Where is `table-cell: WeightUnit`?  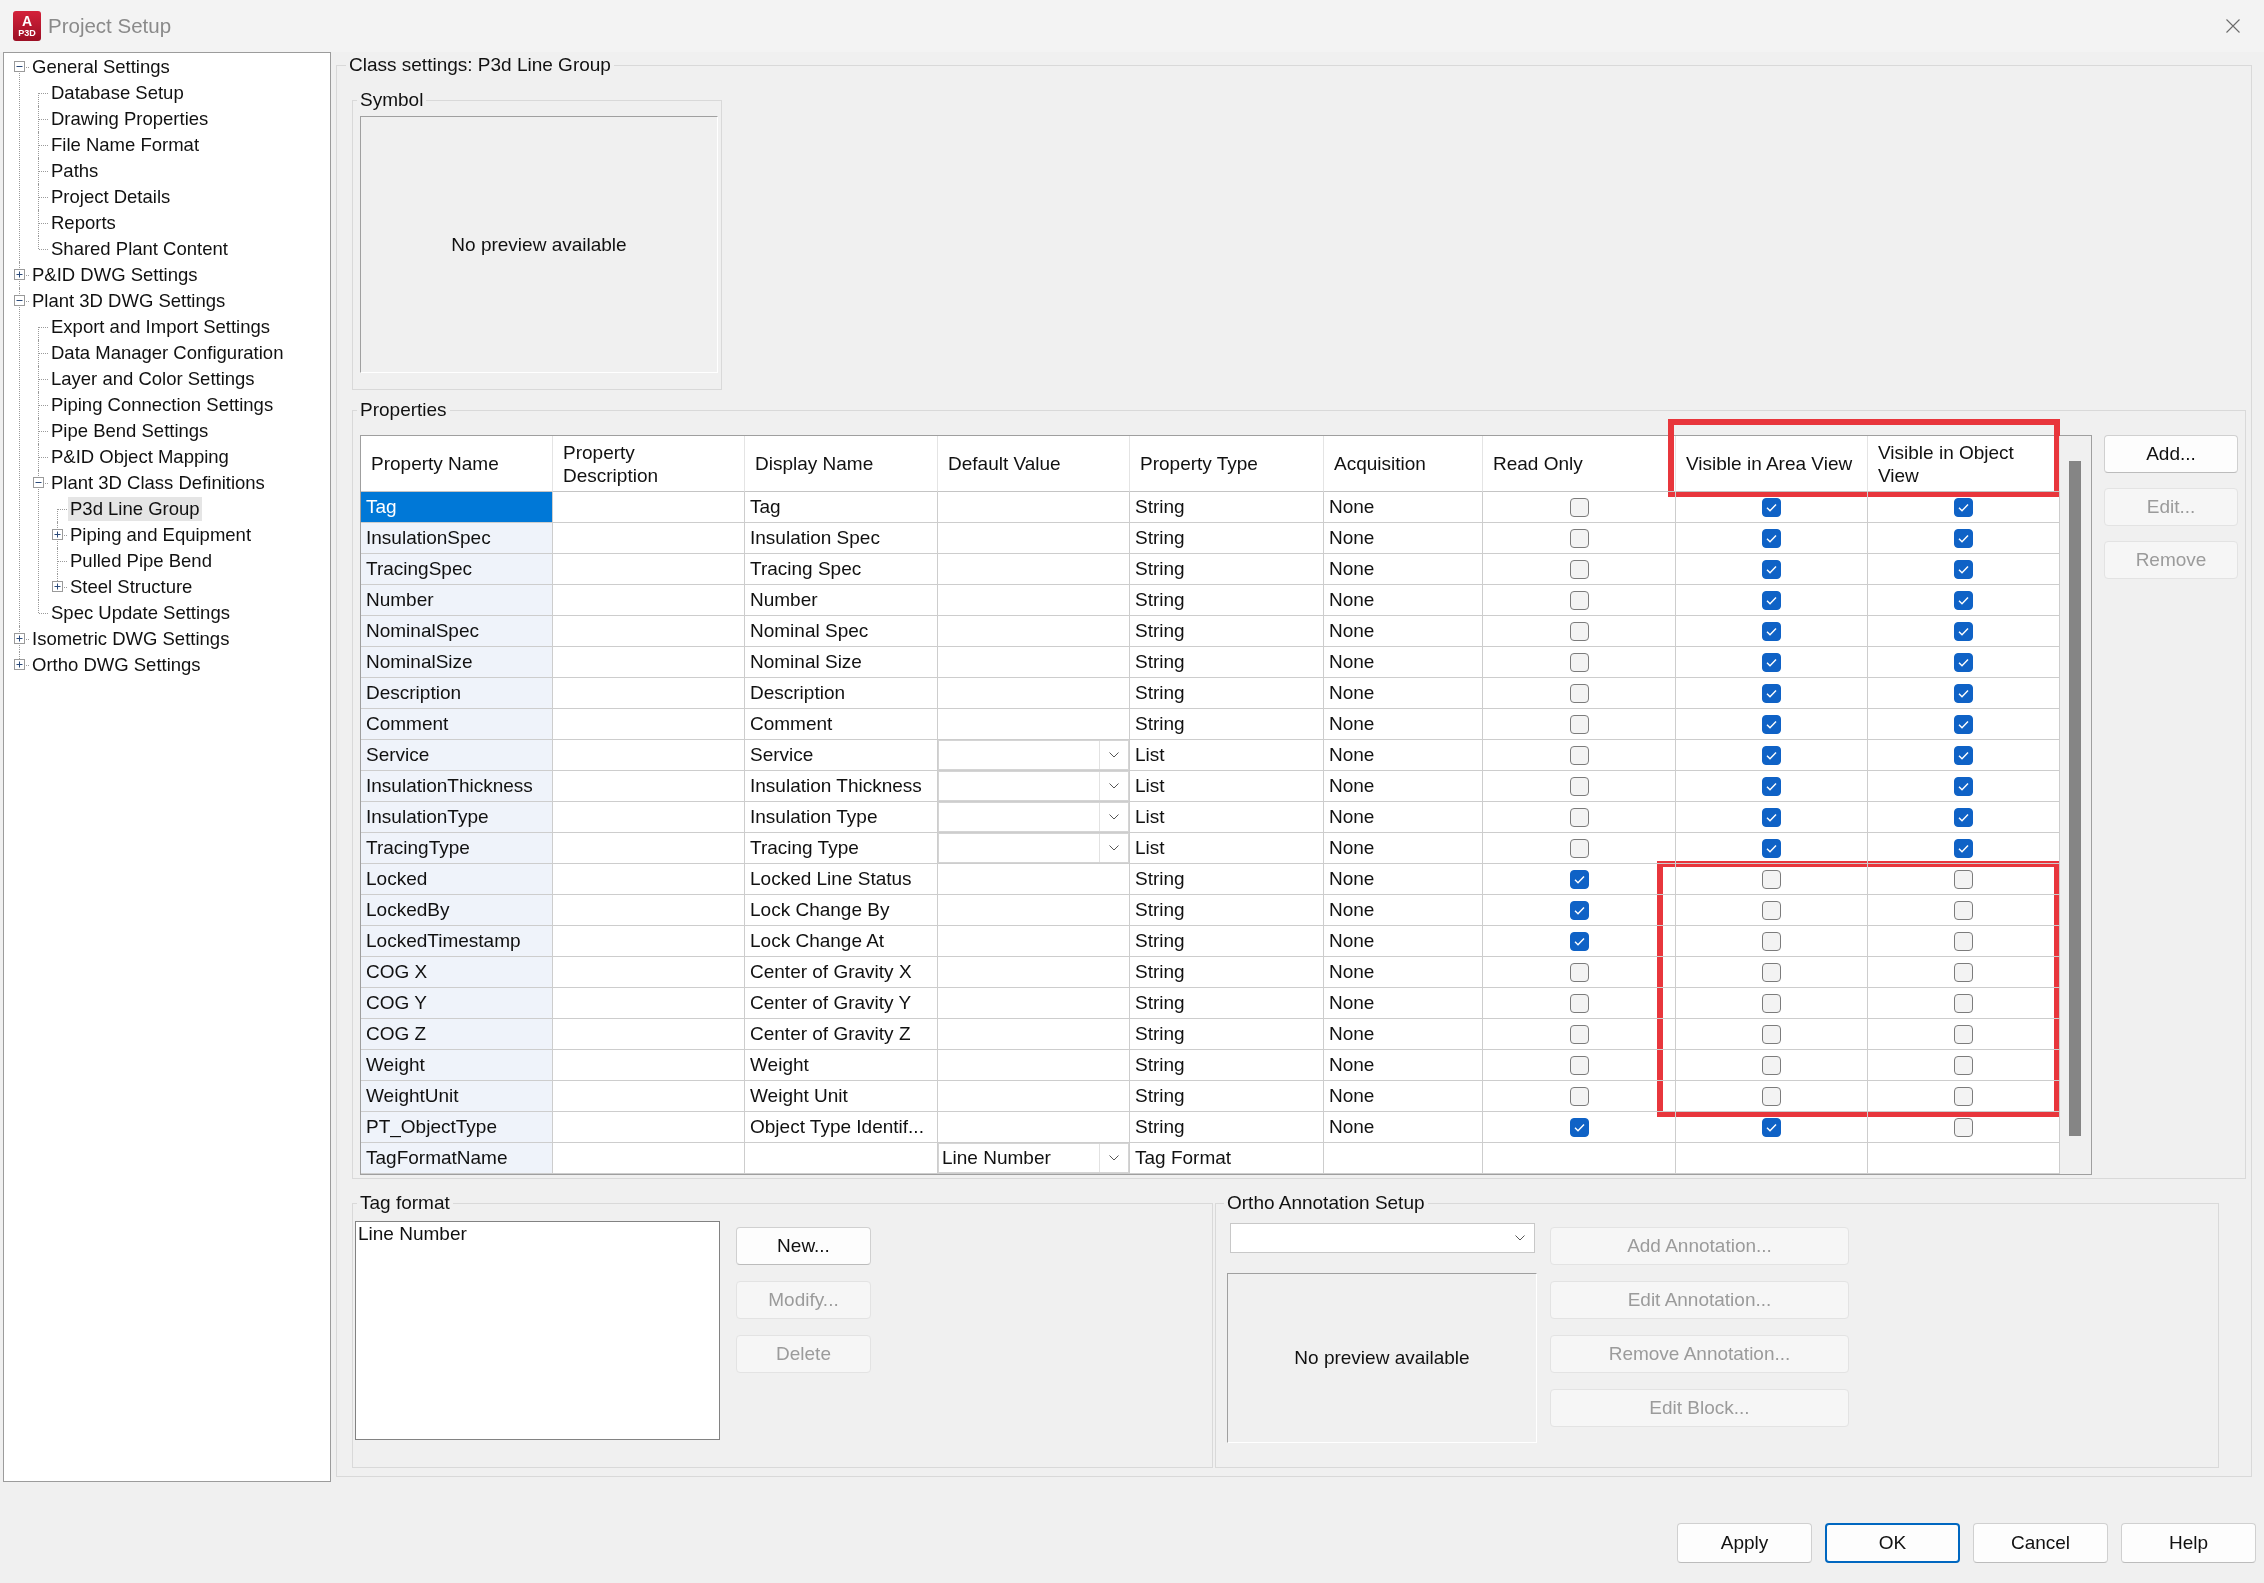 table-cell: WeightUnit is located at coordinates (457, 1096).